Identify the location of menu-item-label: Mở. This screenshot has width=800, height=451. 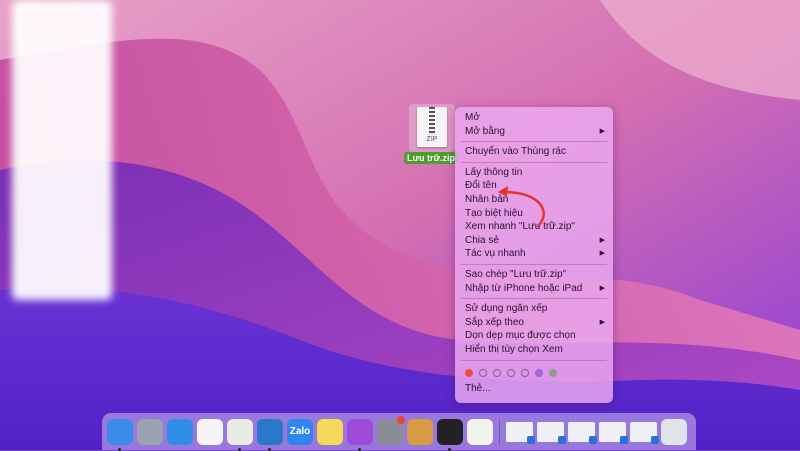
(472, 117).